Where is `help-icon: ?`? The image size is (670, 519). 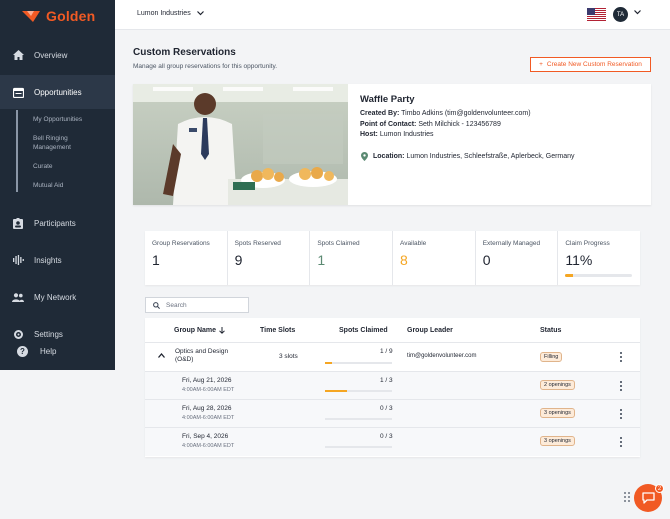 help-icon: ? is located at coordinates (22, 351).